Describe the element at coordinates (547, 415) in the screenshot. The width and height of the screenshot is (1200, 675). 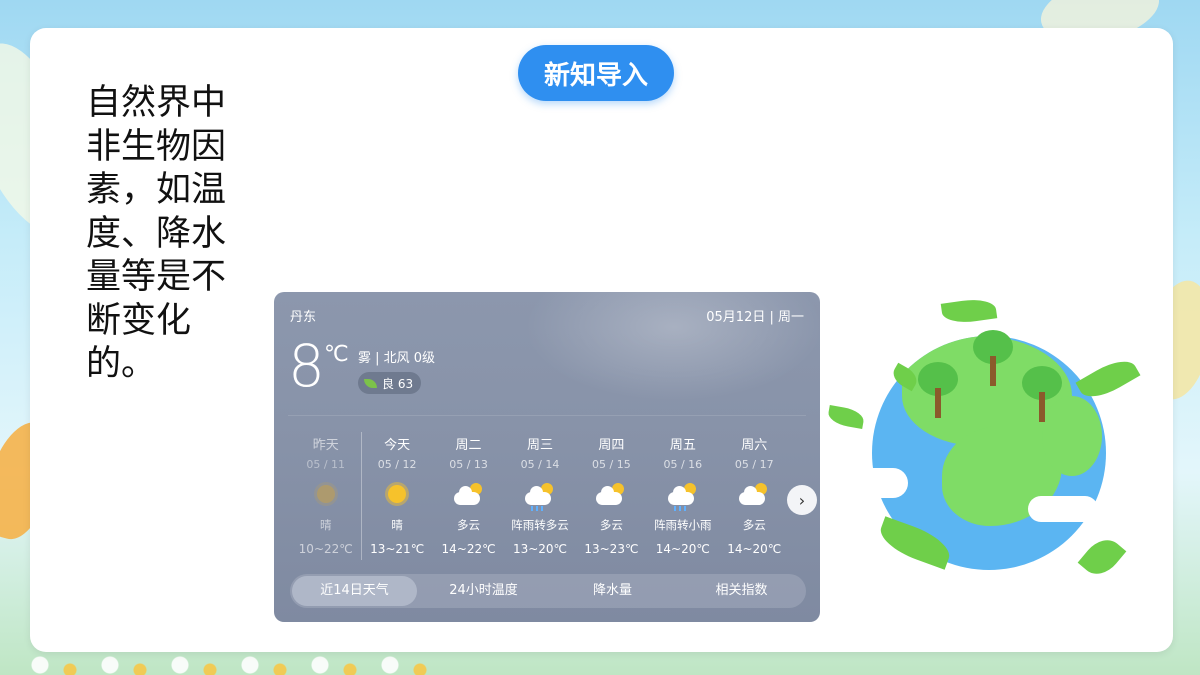
I see `divider` at that location.